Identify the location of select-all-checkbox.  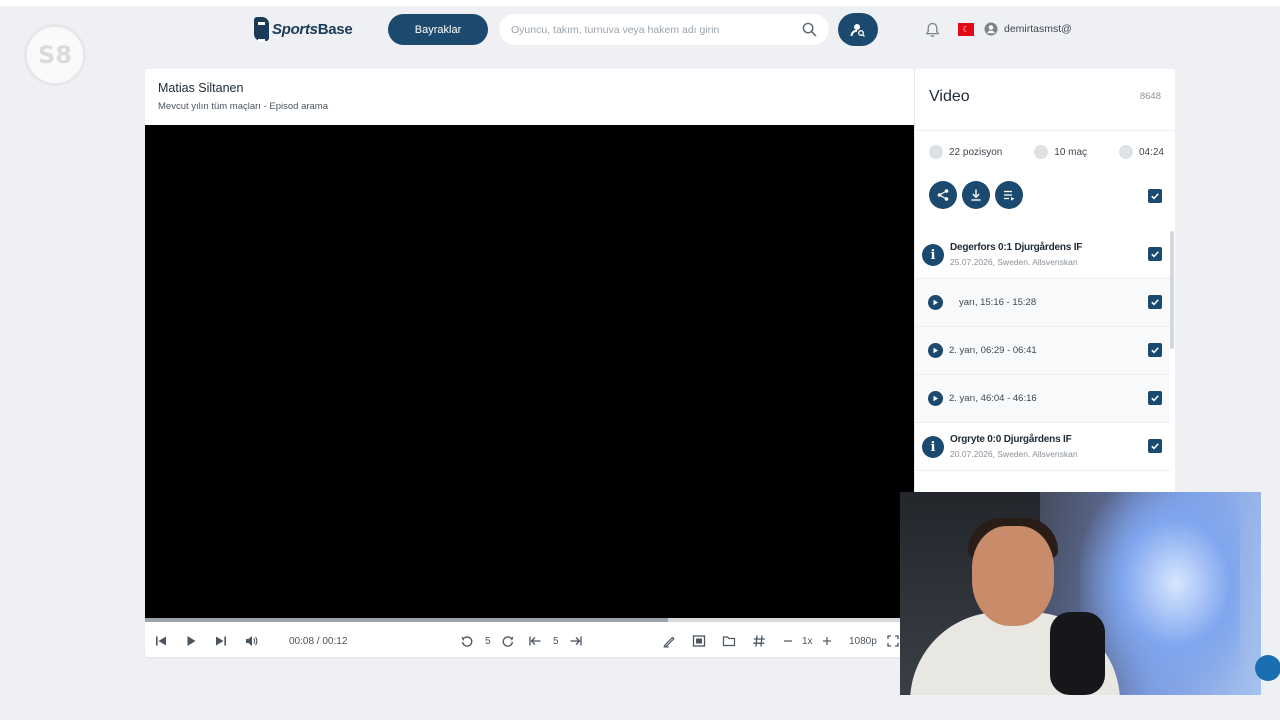
(1155, 196).